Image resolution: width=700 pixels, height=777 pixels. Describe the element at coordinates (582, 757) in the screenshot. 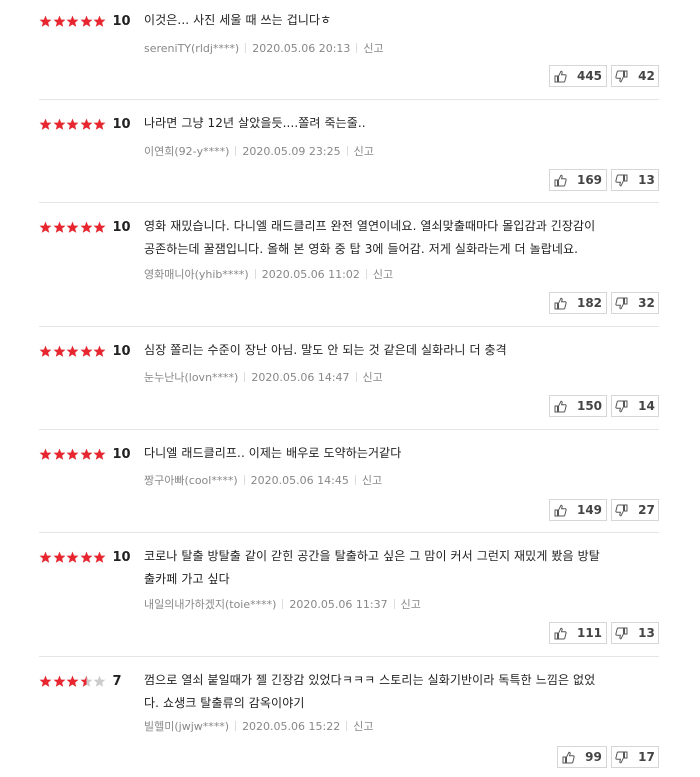

I see `like-button: 99` at that location.